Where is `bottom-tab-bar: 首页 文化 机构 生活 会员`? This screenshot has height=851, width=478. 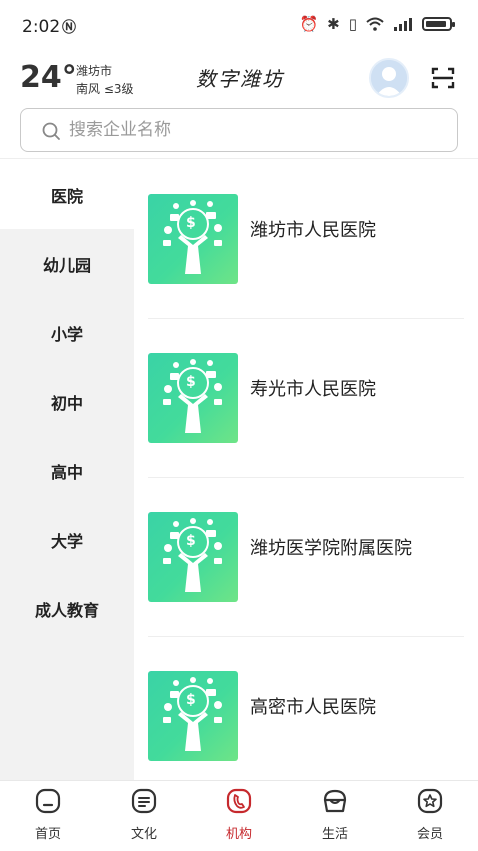 bottom-tab-bar: 首页 文化 机构 生活 会员 is located at coordinates (239, 815).